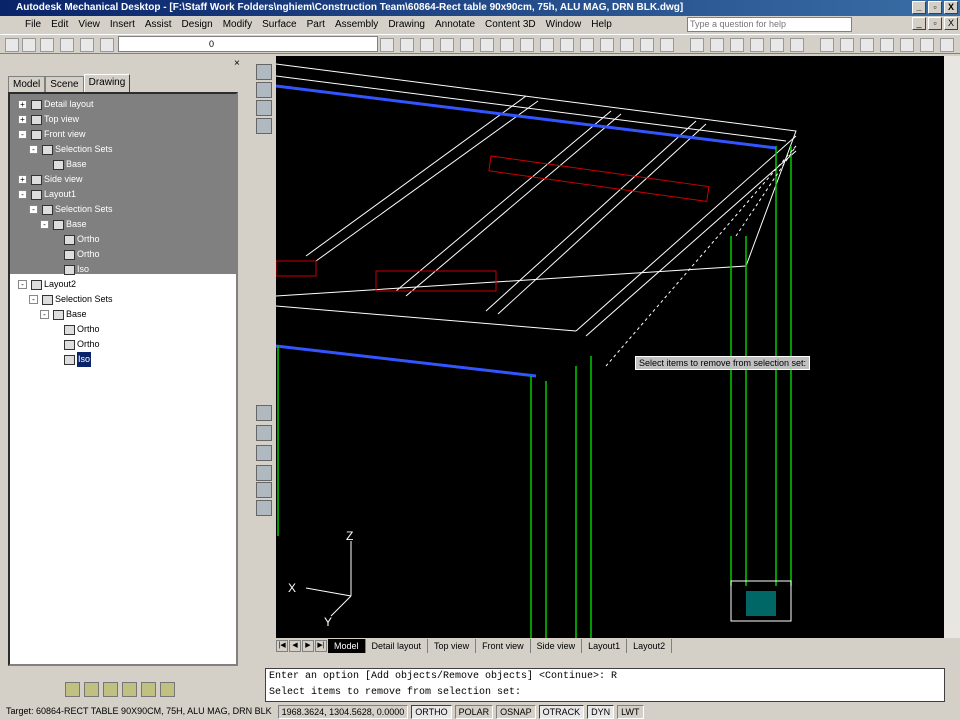  What do you see at coordinates (107, 83) in the screenshot?
I see `tab-drawing: Drawing` at bounding box center [107, 83].